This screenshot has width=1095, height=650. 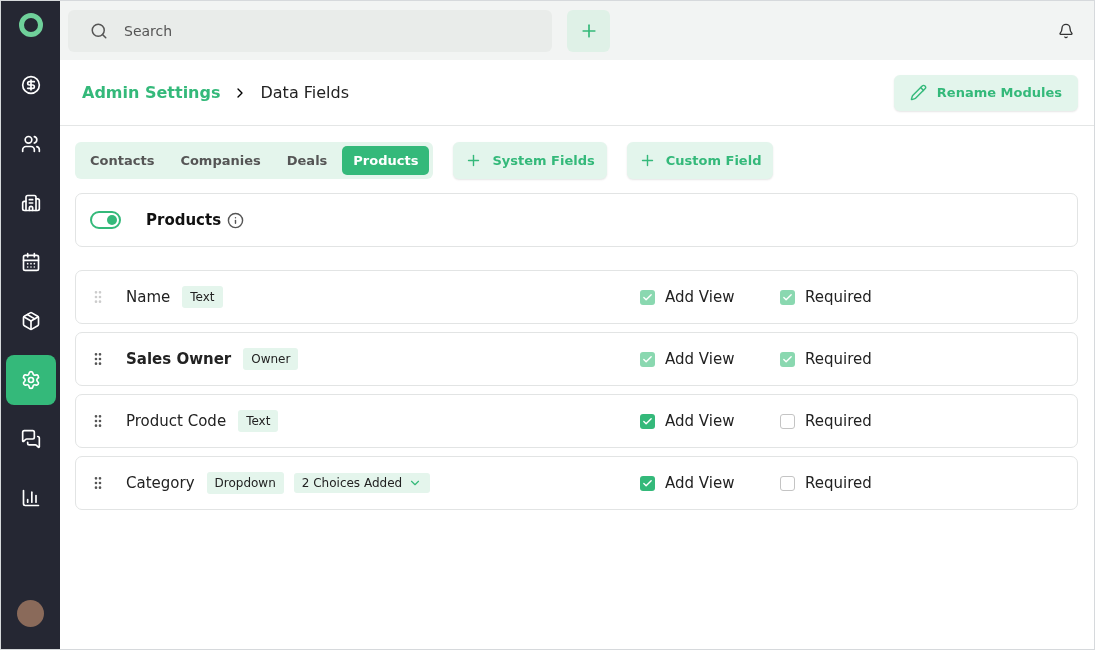 I want to click on sidebar-item, so click(x=30, y=380).